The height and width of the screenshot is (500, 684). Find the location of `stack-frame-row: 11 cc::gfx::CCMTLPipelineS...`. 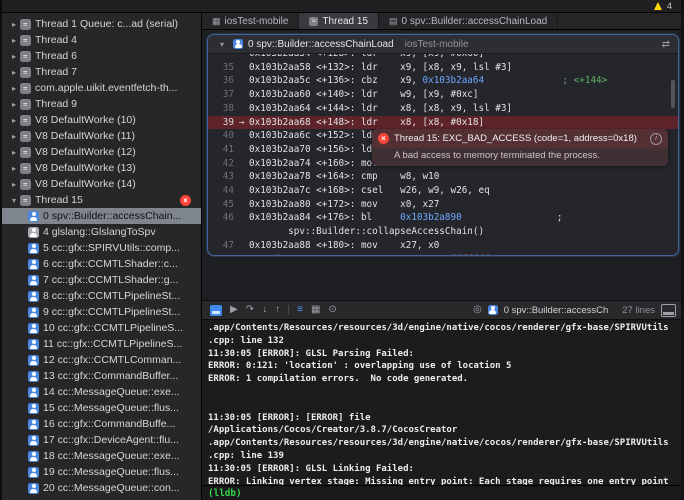

stack-frame-row: 11 cc::gfx::CCMTLPipelineS... is located at coordinates (101, 344).